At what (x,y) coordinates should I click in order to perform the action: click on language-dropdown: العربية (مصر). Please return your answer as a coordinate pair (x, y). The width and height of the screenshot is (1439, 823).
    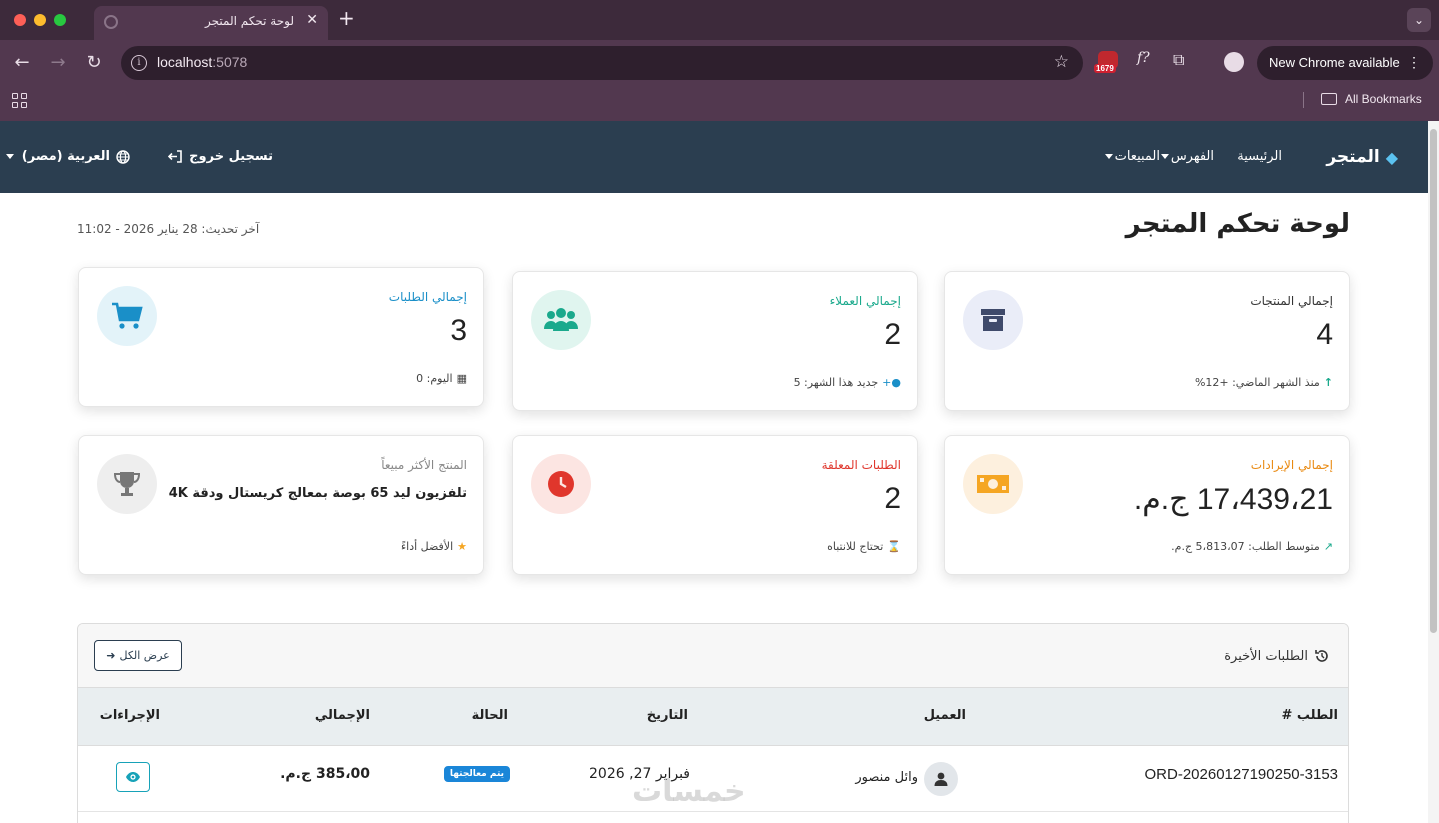
    Looking at the image, I should click on (67, 156).